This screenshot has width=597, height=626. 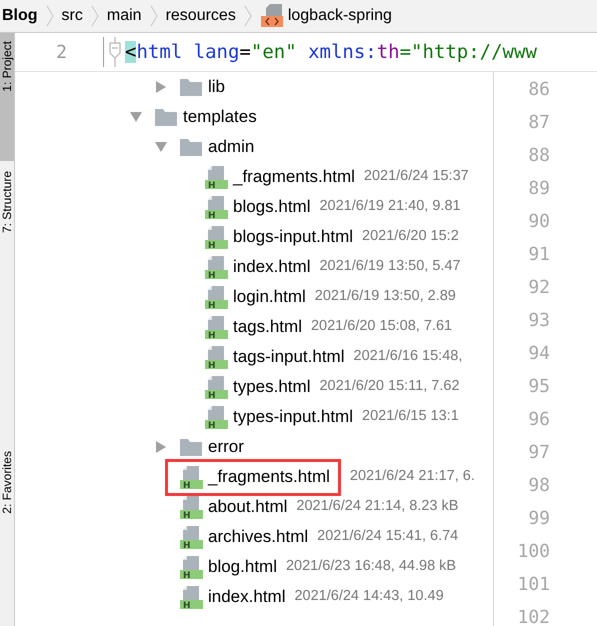 What do you see at coordinates (410, 416) in the screenshot?
I see `file-meta: 2021/6/15 13:1` at bounding box center [410, 416].